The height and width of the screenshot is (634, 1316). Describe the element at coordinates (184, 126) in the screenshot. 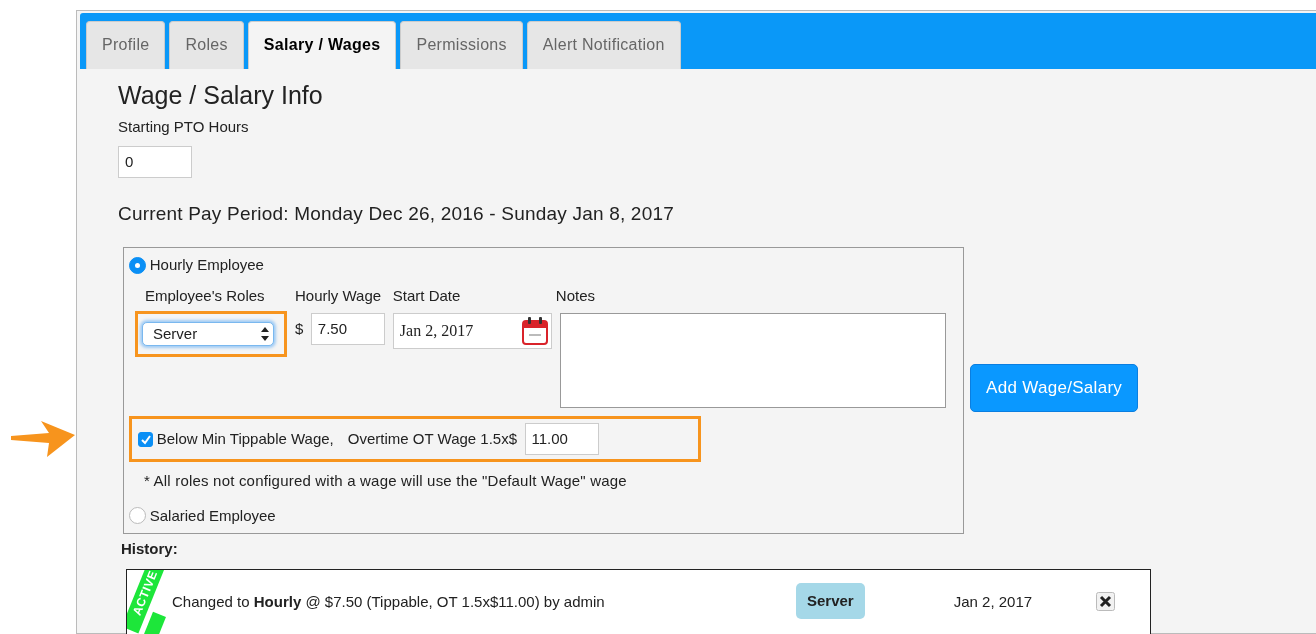

I see `pto-label: Starting PTO Hours` at that location.